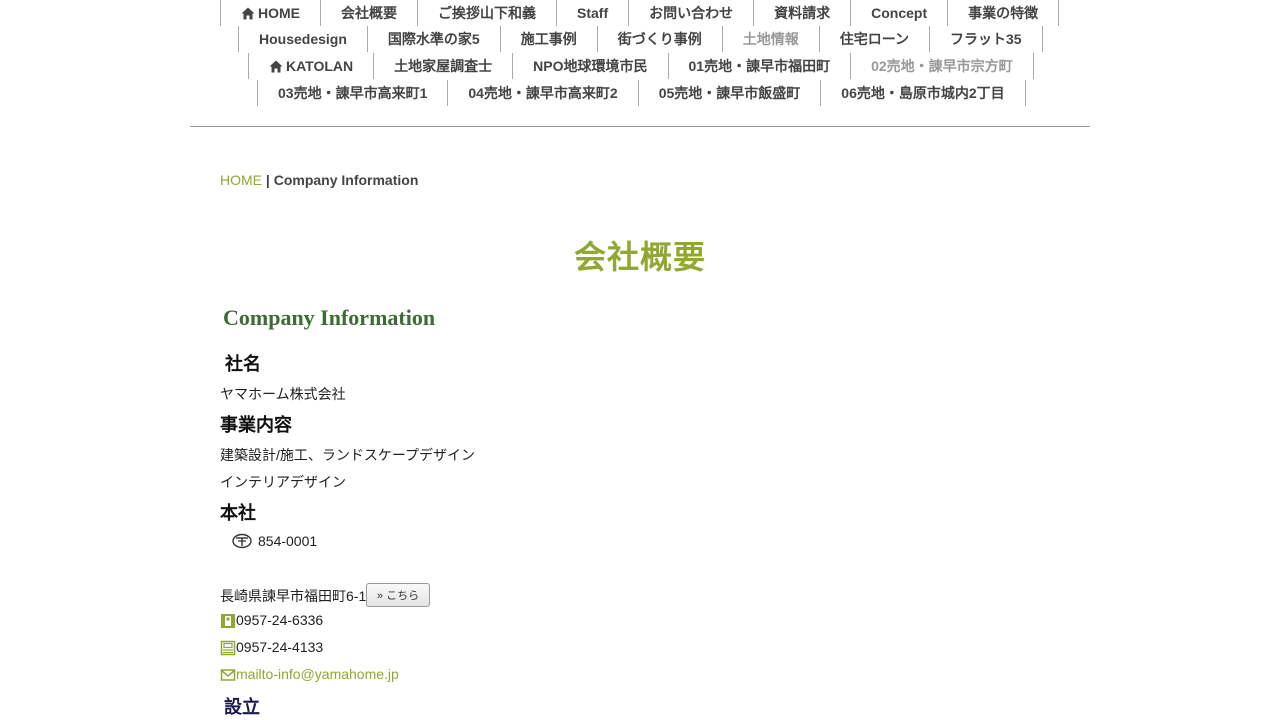 The height and width of the screenshot is (720, 1280). I want to click on nav-item: Concept, so click(900, 13).